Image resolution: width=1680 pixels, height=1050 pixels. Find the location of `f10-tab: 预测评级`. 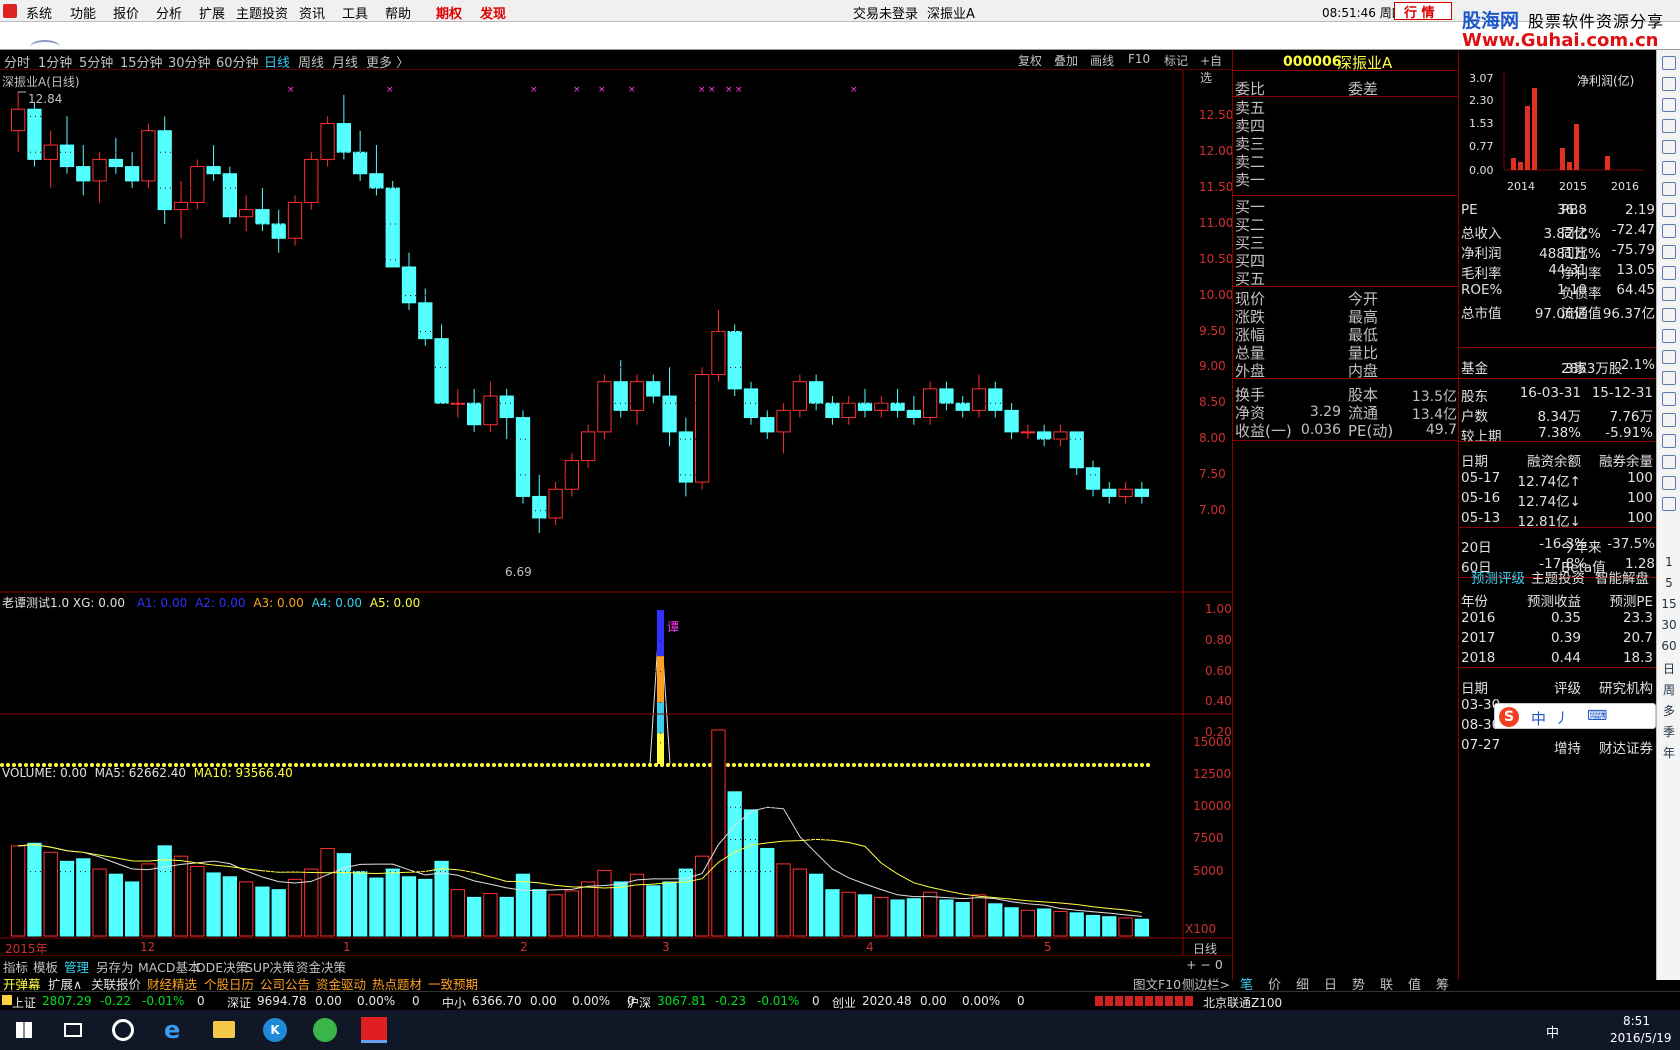

f10-tab: 预测评级 is located at coordinates (1498, 577).